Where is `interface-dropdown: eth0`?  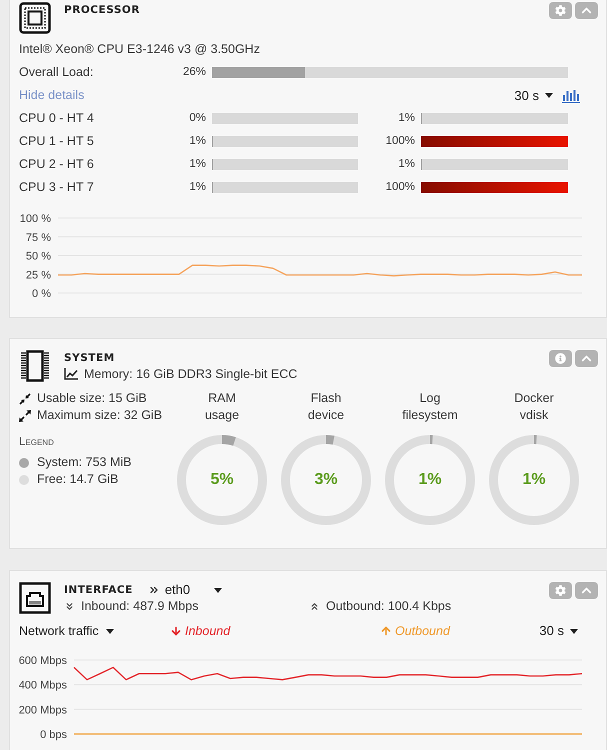
interface-dropdown: eth0 is located at coordinates (193, 590).